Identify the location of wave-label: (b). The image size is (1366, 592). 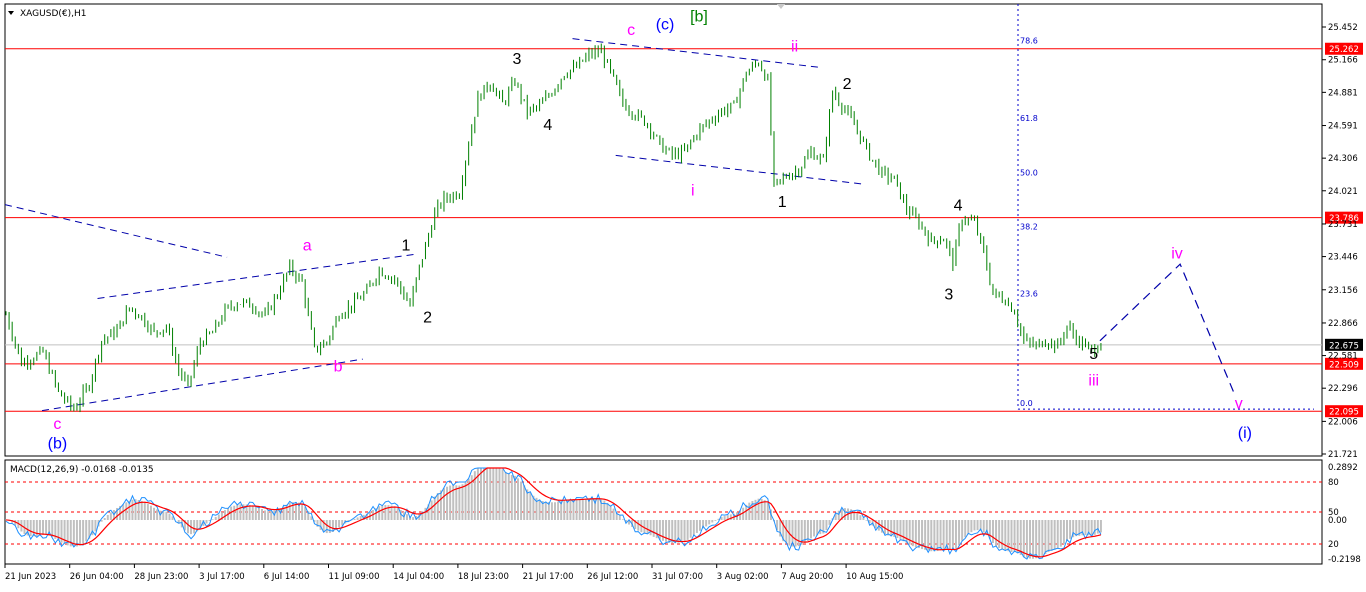
(58, 443).